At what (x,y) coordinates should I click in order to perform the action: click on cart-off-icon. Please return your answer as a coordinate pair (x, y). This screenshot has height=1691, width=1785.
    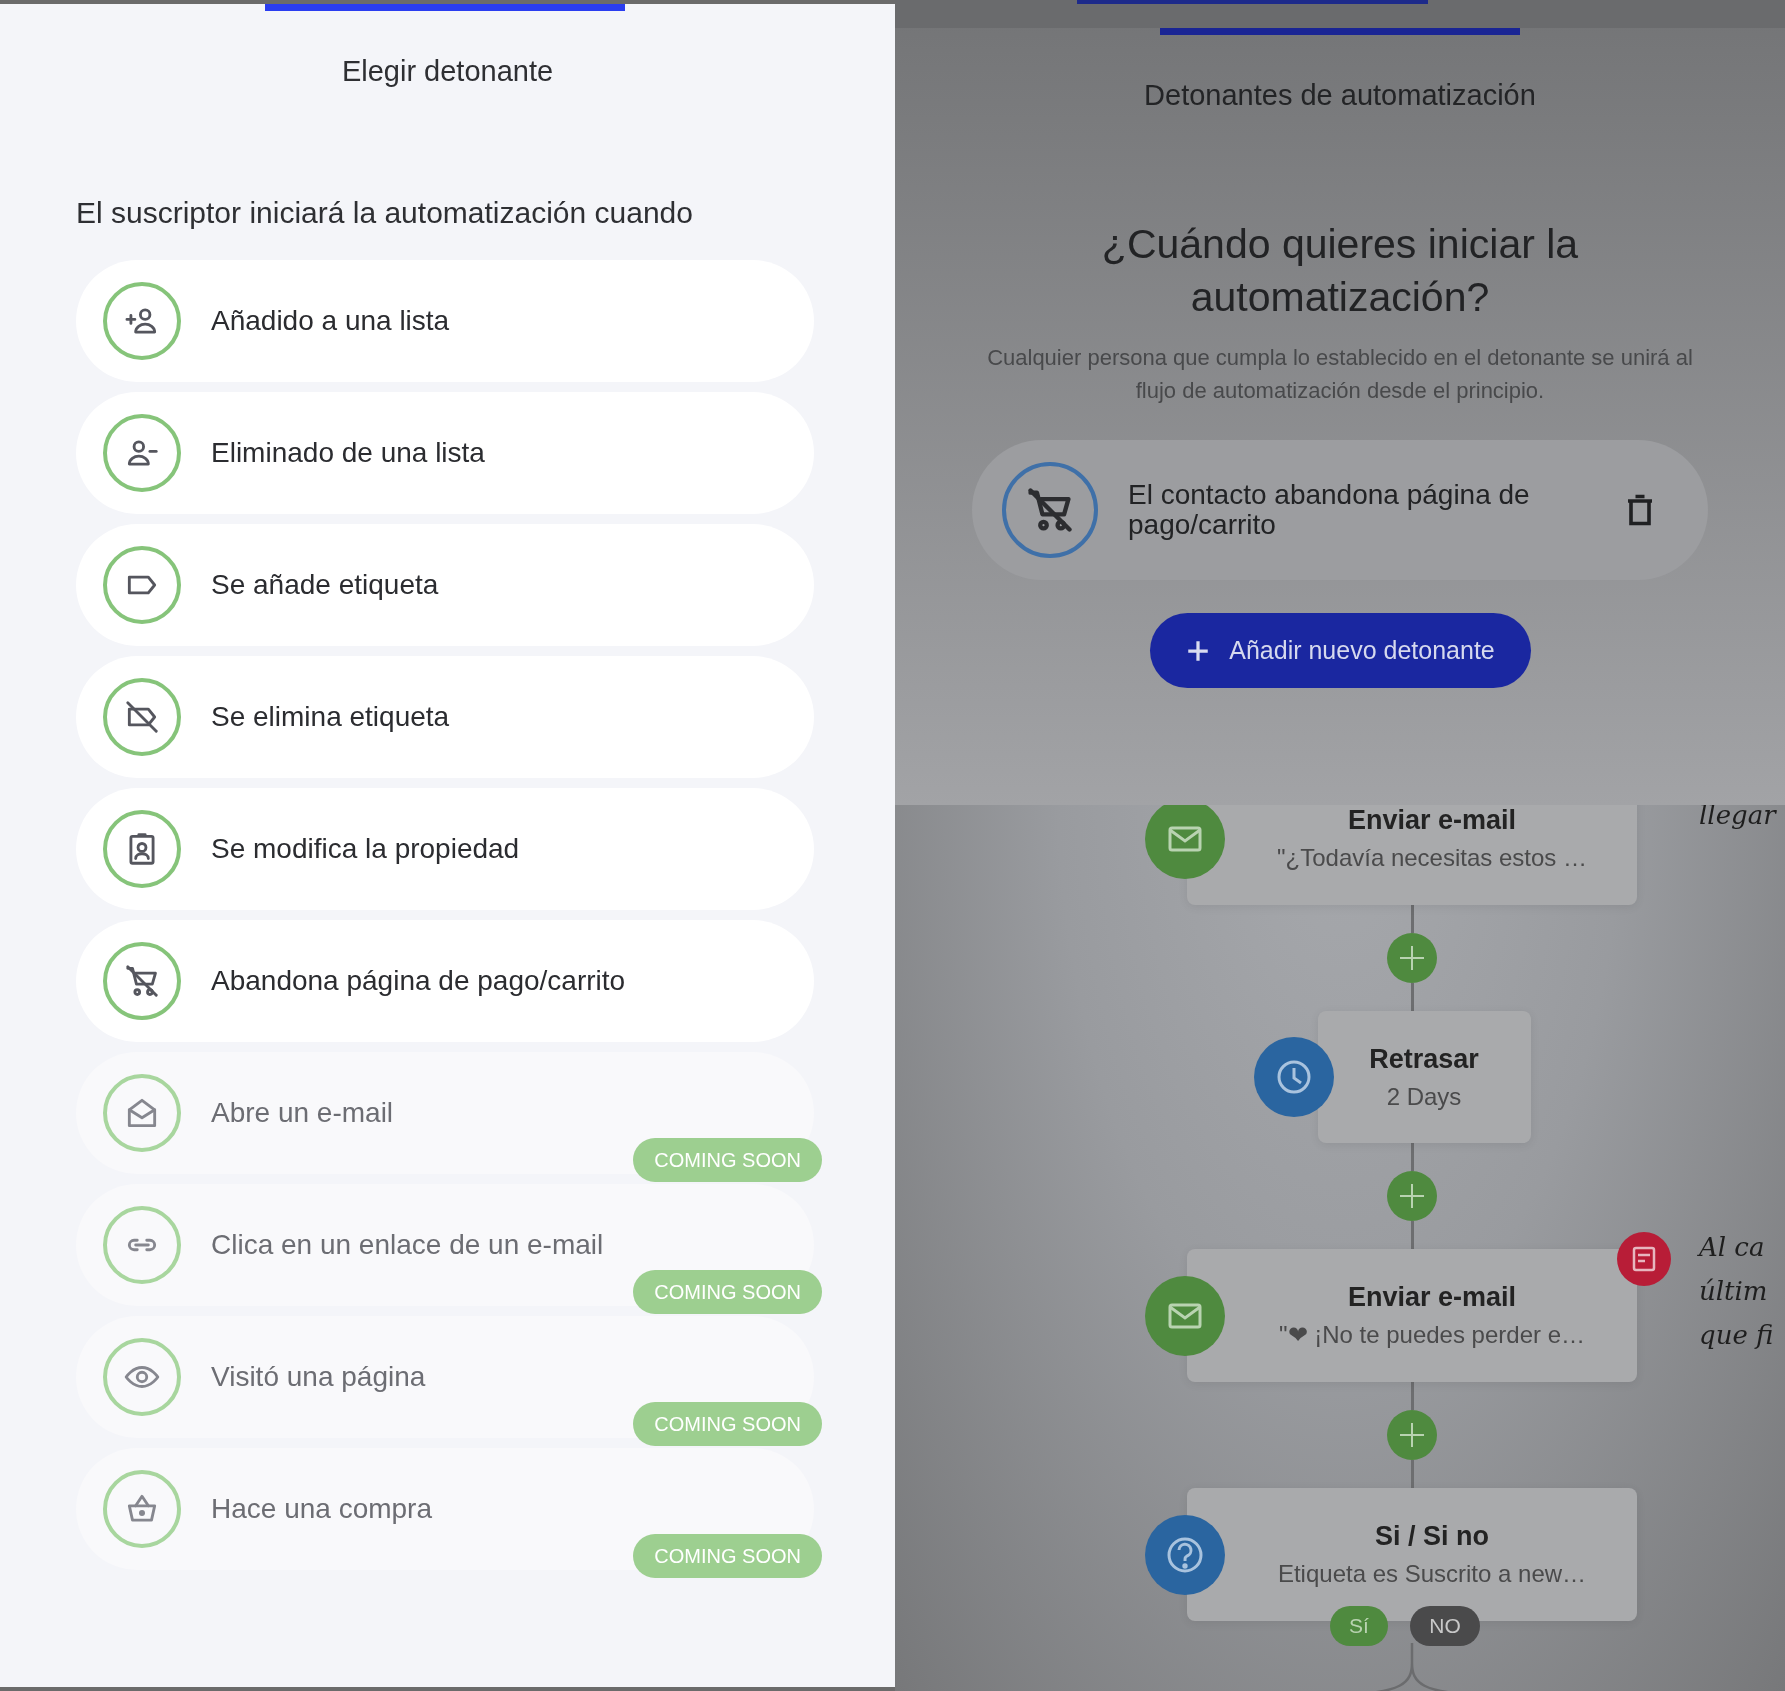
    Looking at the image, I should click on (142, 981).